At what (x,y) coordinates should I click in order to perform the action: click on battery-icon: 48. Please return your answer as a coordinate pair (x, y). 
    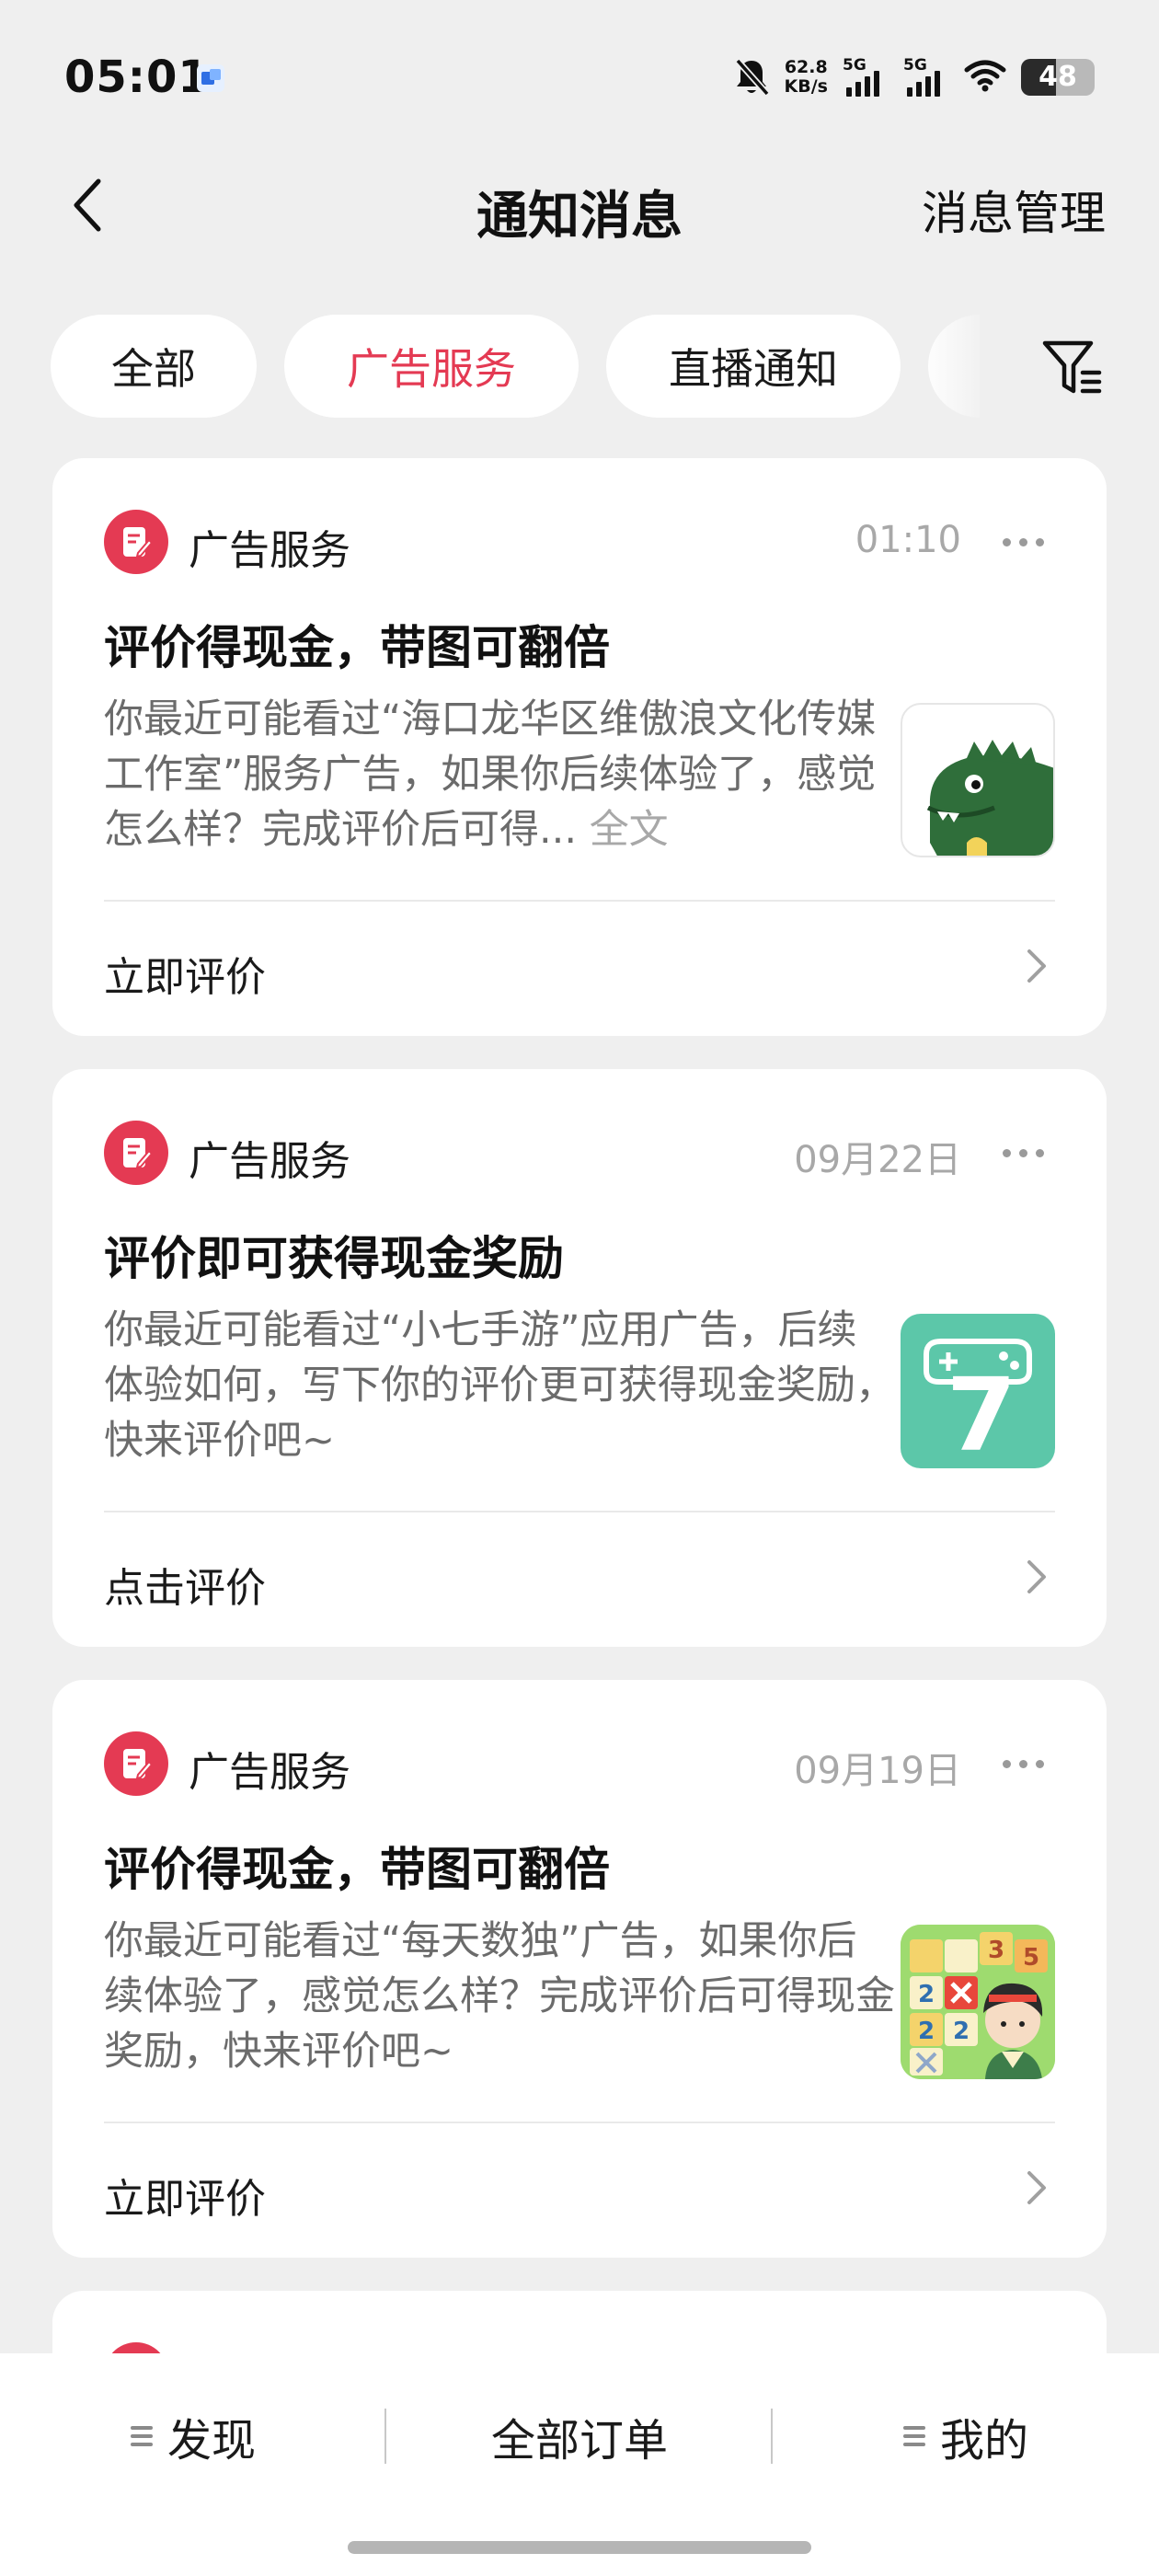
    Looking at the image, I should click on (1058, 77).